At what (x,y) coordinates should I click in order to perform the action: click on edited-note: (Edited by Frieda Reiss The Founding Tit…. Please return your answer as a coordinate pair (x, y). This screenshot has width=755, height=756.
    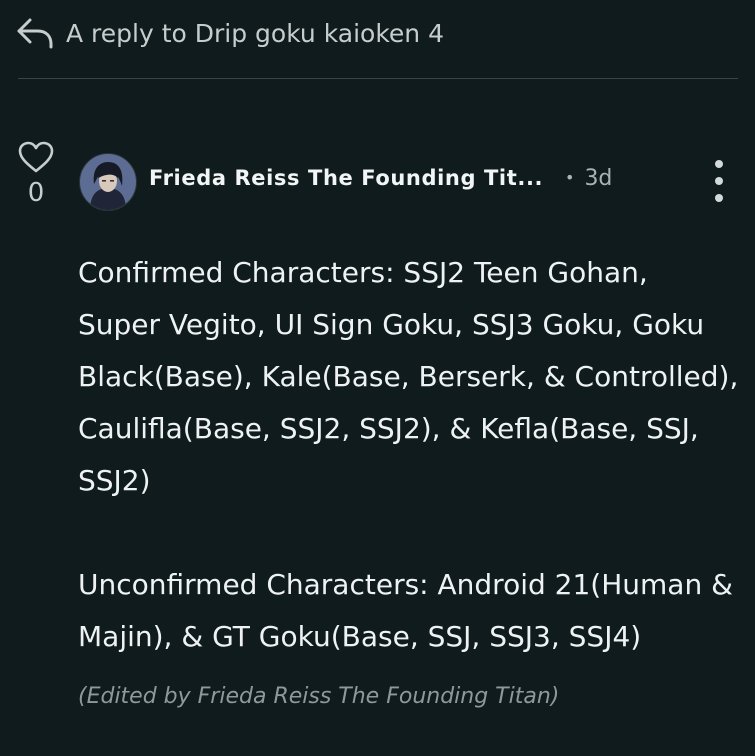
    Looking at the image, I should click on (319, 696).